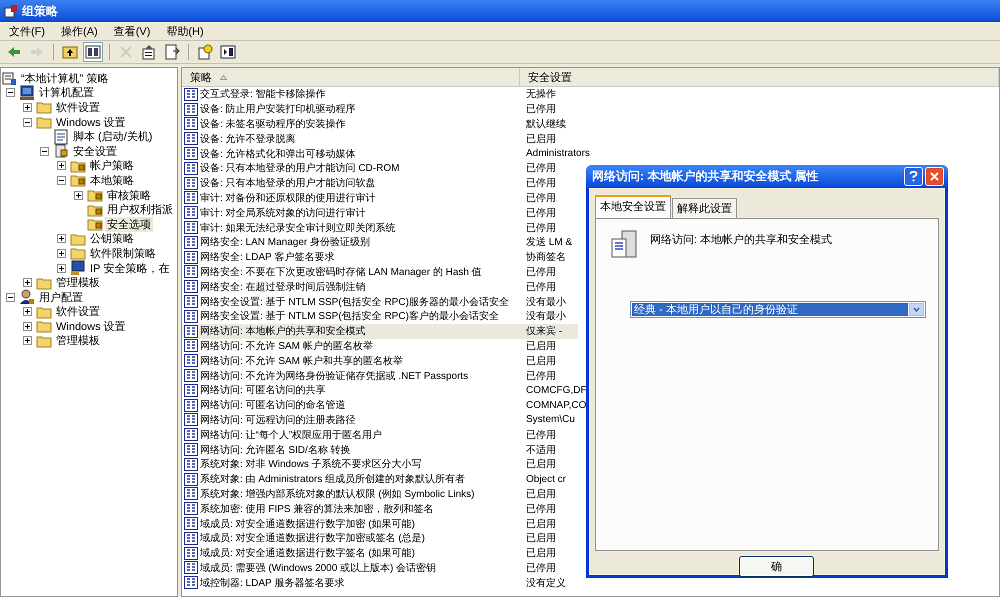  What do you see at coordinates (380, 553) in the screenshot?
I see `table-row: 域成员: 对安全通道数据进行数字签名 (如果可能) 已启用` at bounding box center [380, 553].